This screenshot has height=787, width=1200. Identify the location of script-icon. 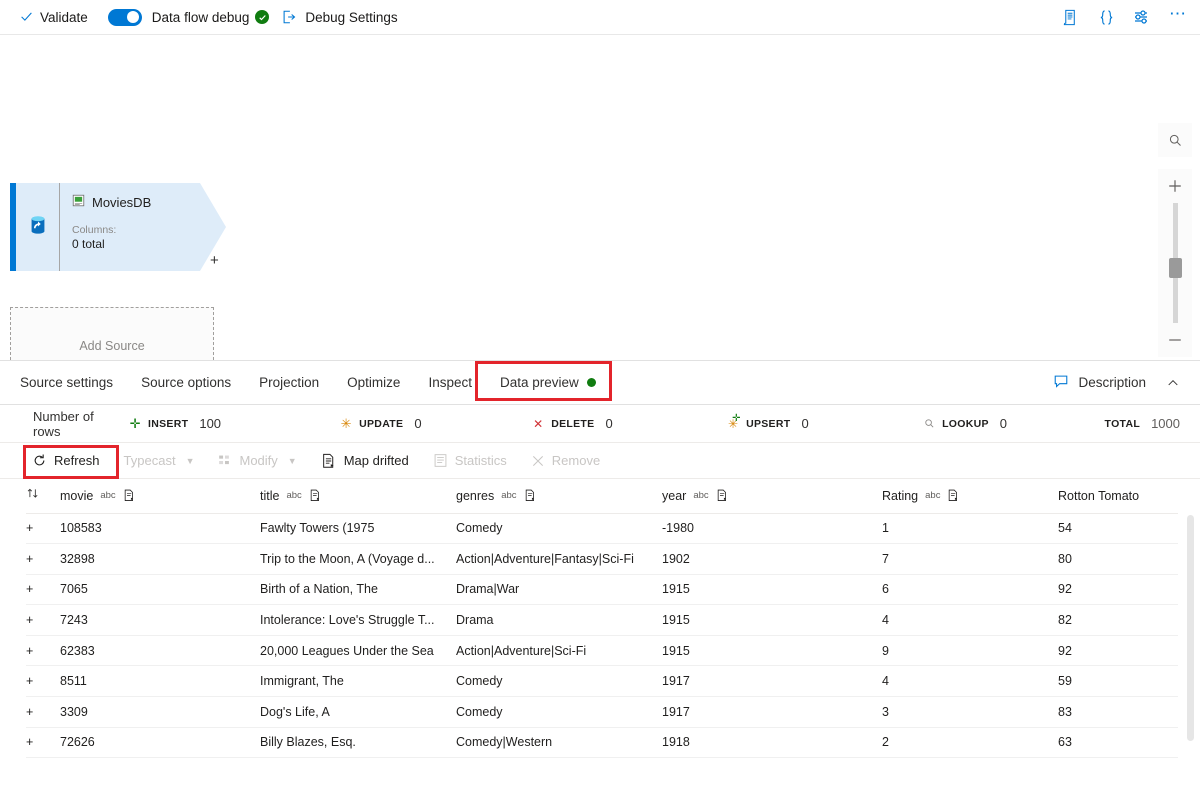
(1070, 17).